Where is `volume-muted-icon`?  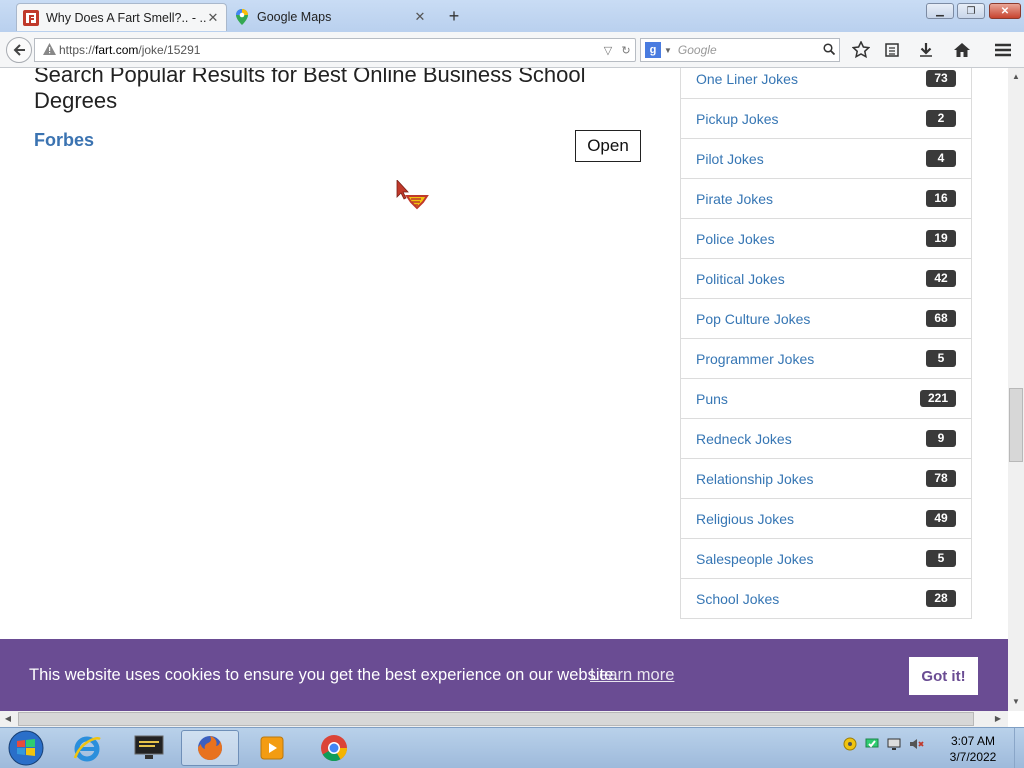 volume-muted-icon is located at coordinates (916, 744).